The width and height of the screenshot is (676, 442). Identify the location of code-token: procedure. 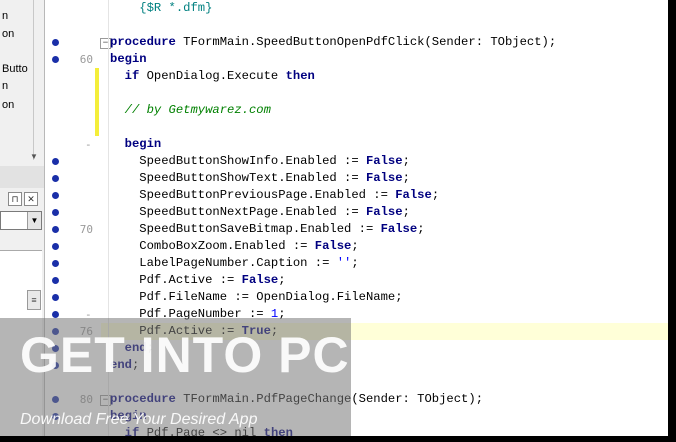
(143, 42).